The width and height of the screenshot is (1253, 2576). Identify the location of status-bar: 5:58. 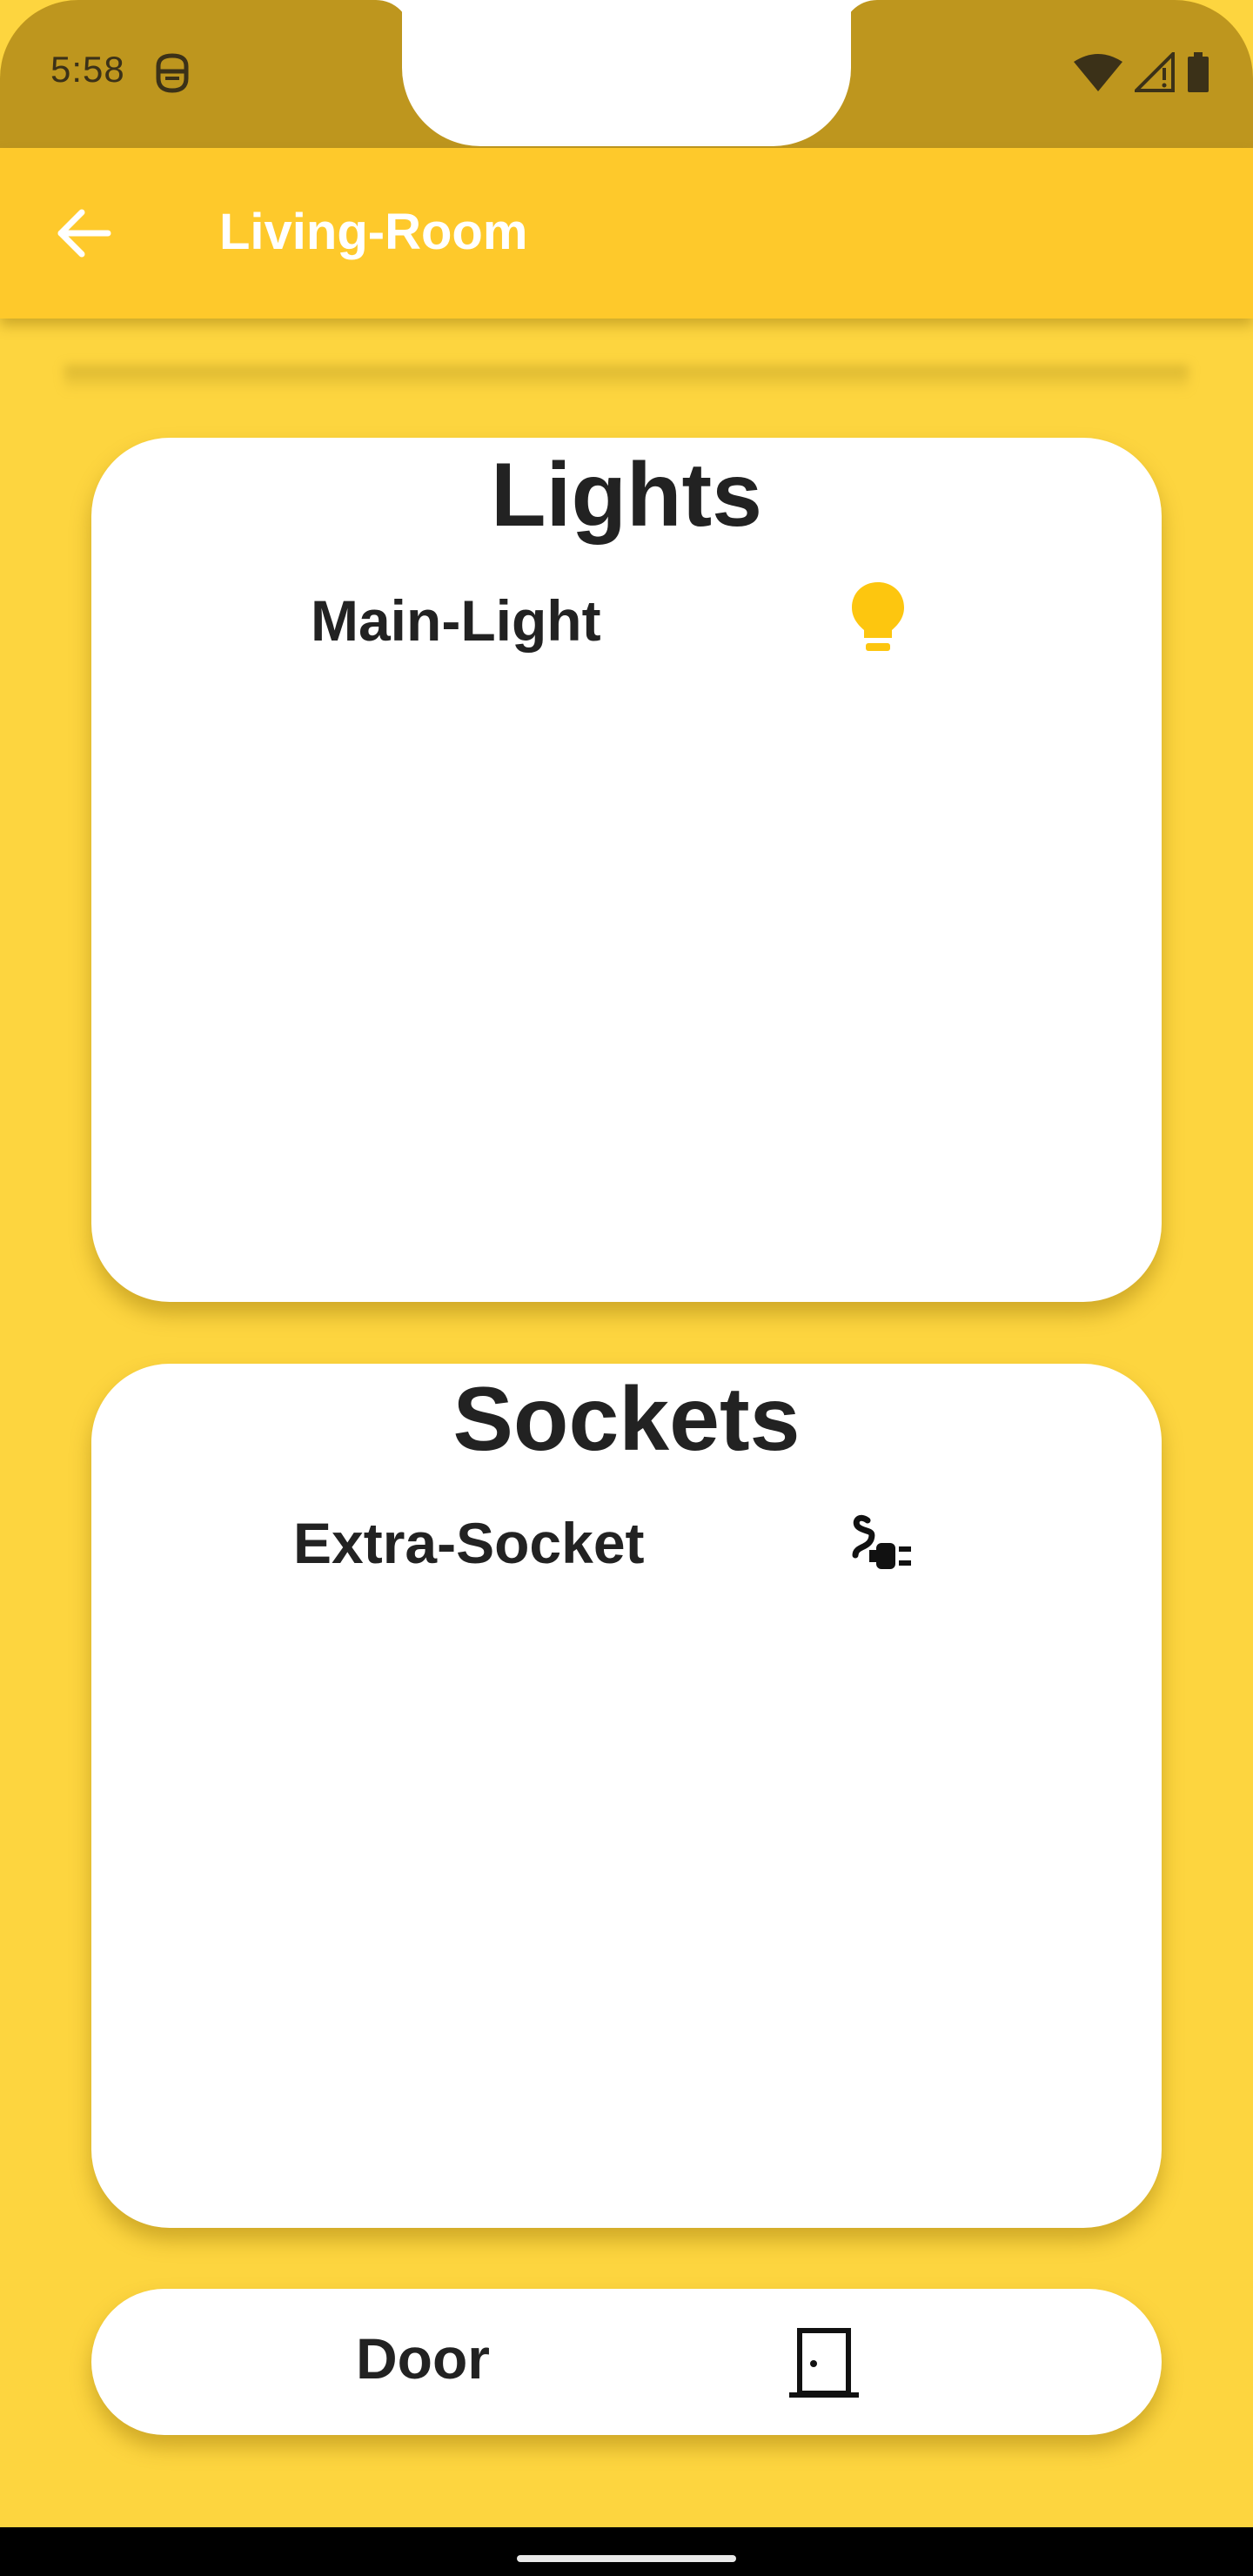
(626, 74).